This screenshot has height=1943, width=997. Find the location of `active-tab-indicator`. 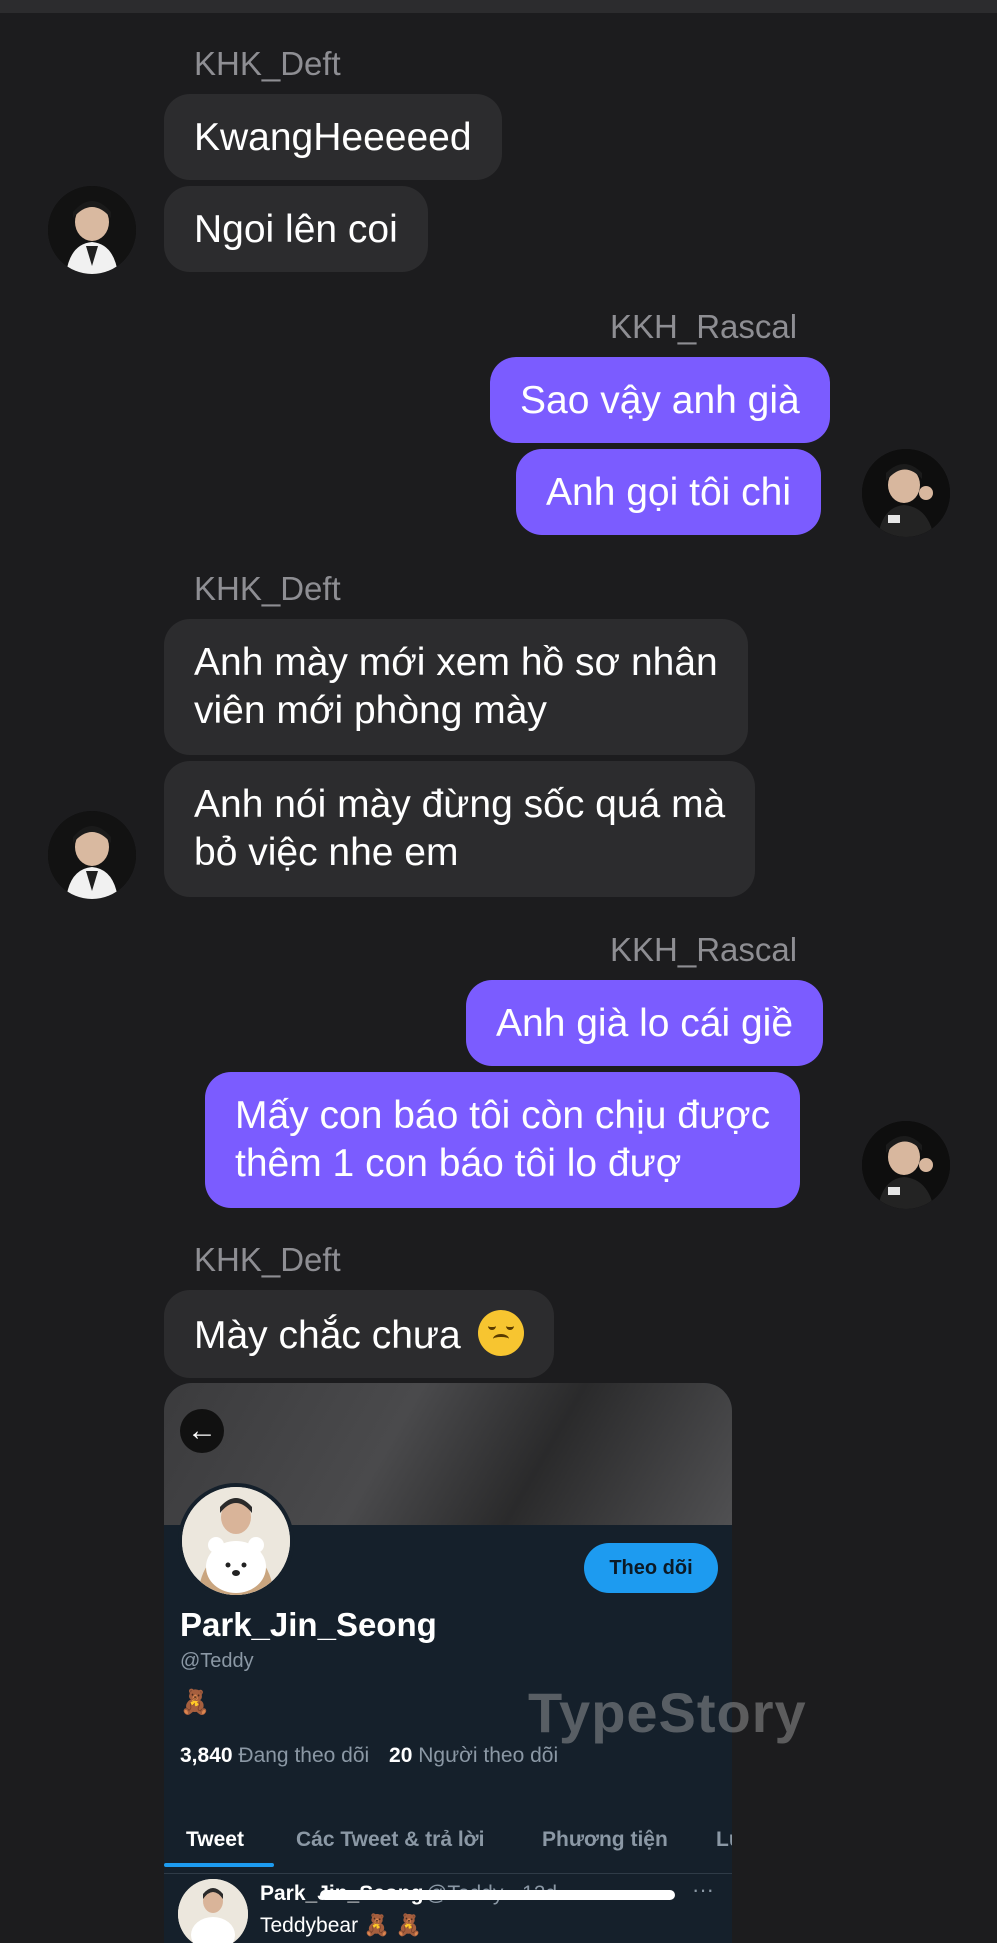

active-tab-indicator is located at coordinates (219, 1865).